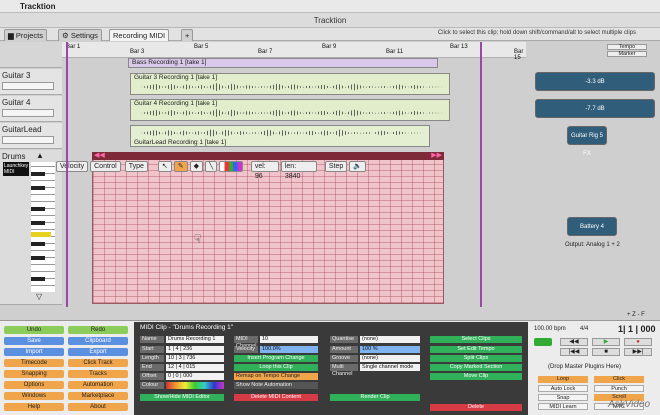 The height and width of the screenshot is (415, 660). Describe the element at coordinates (606, 352) in the screenshot. I see `stop-button: ■` at that location.